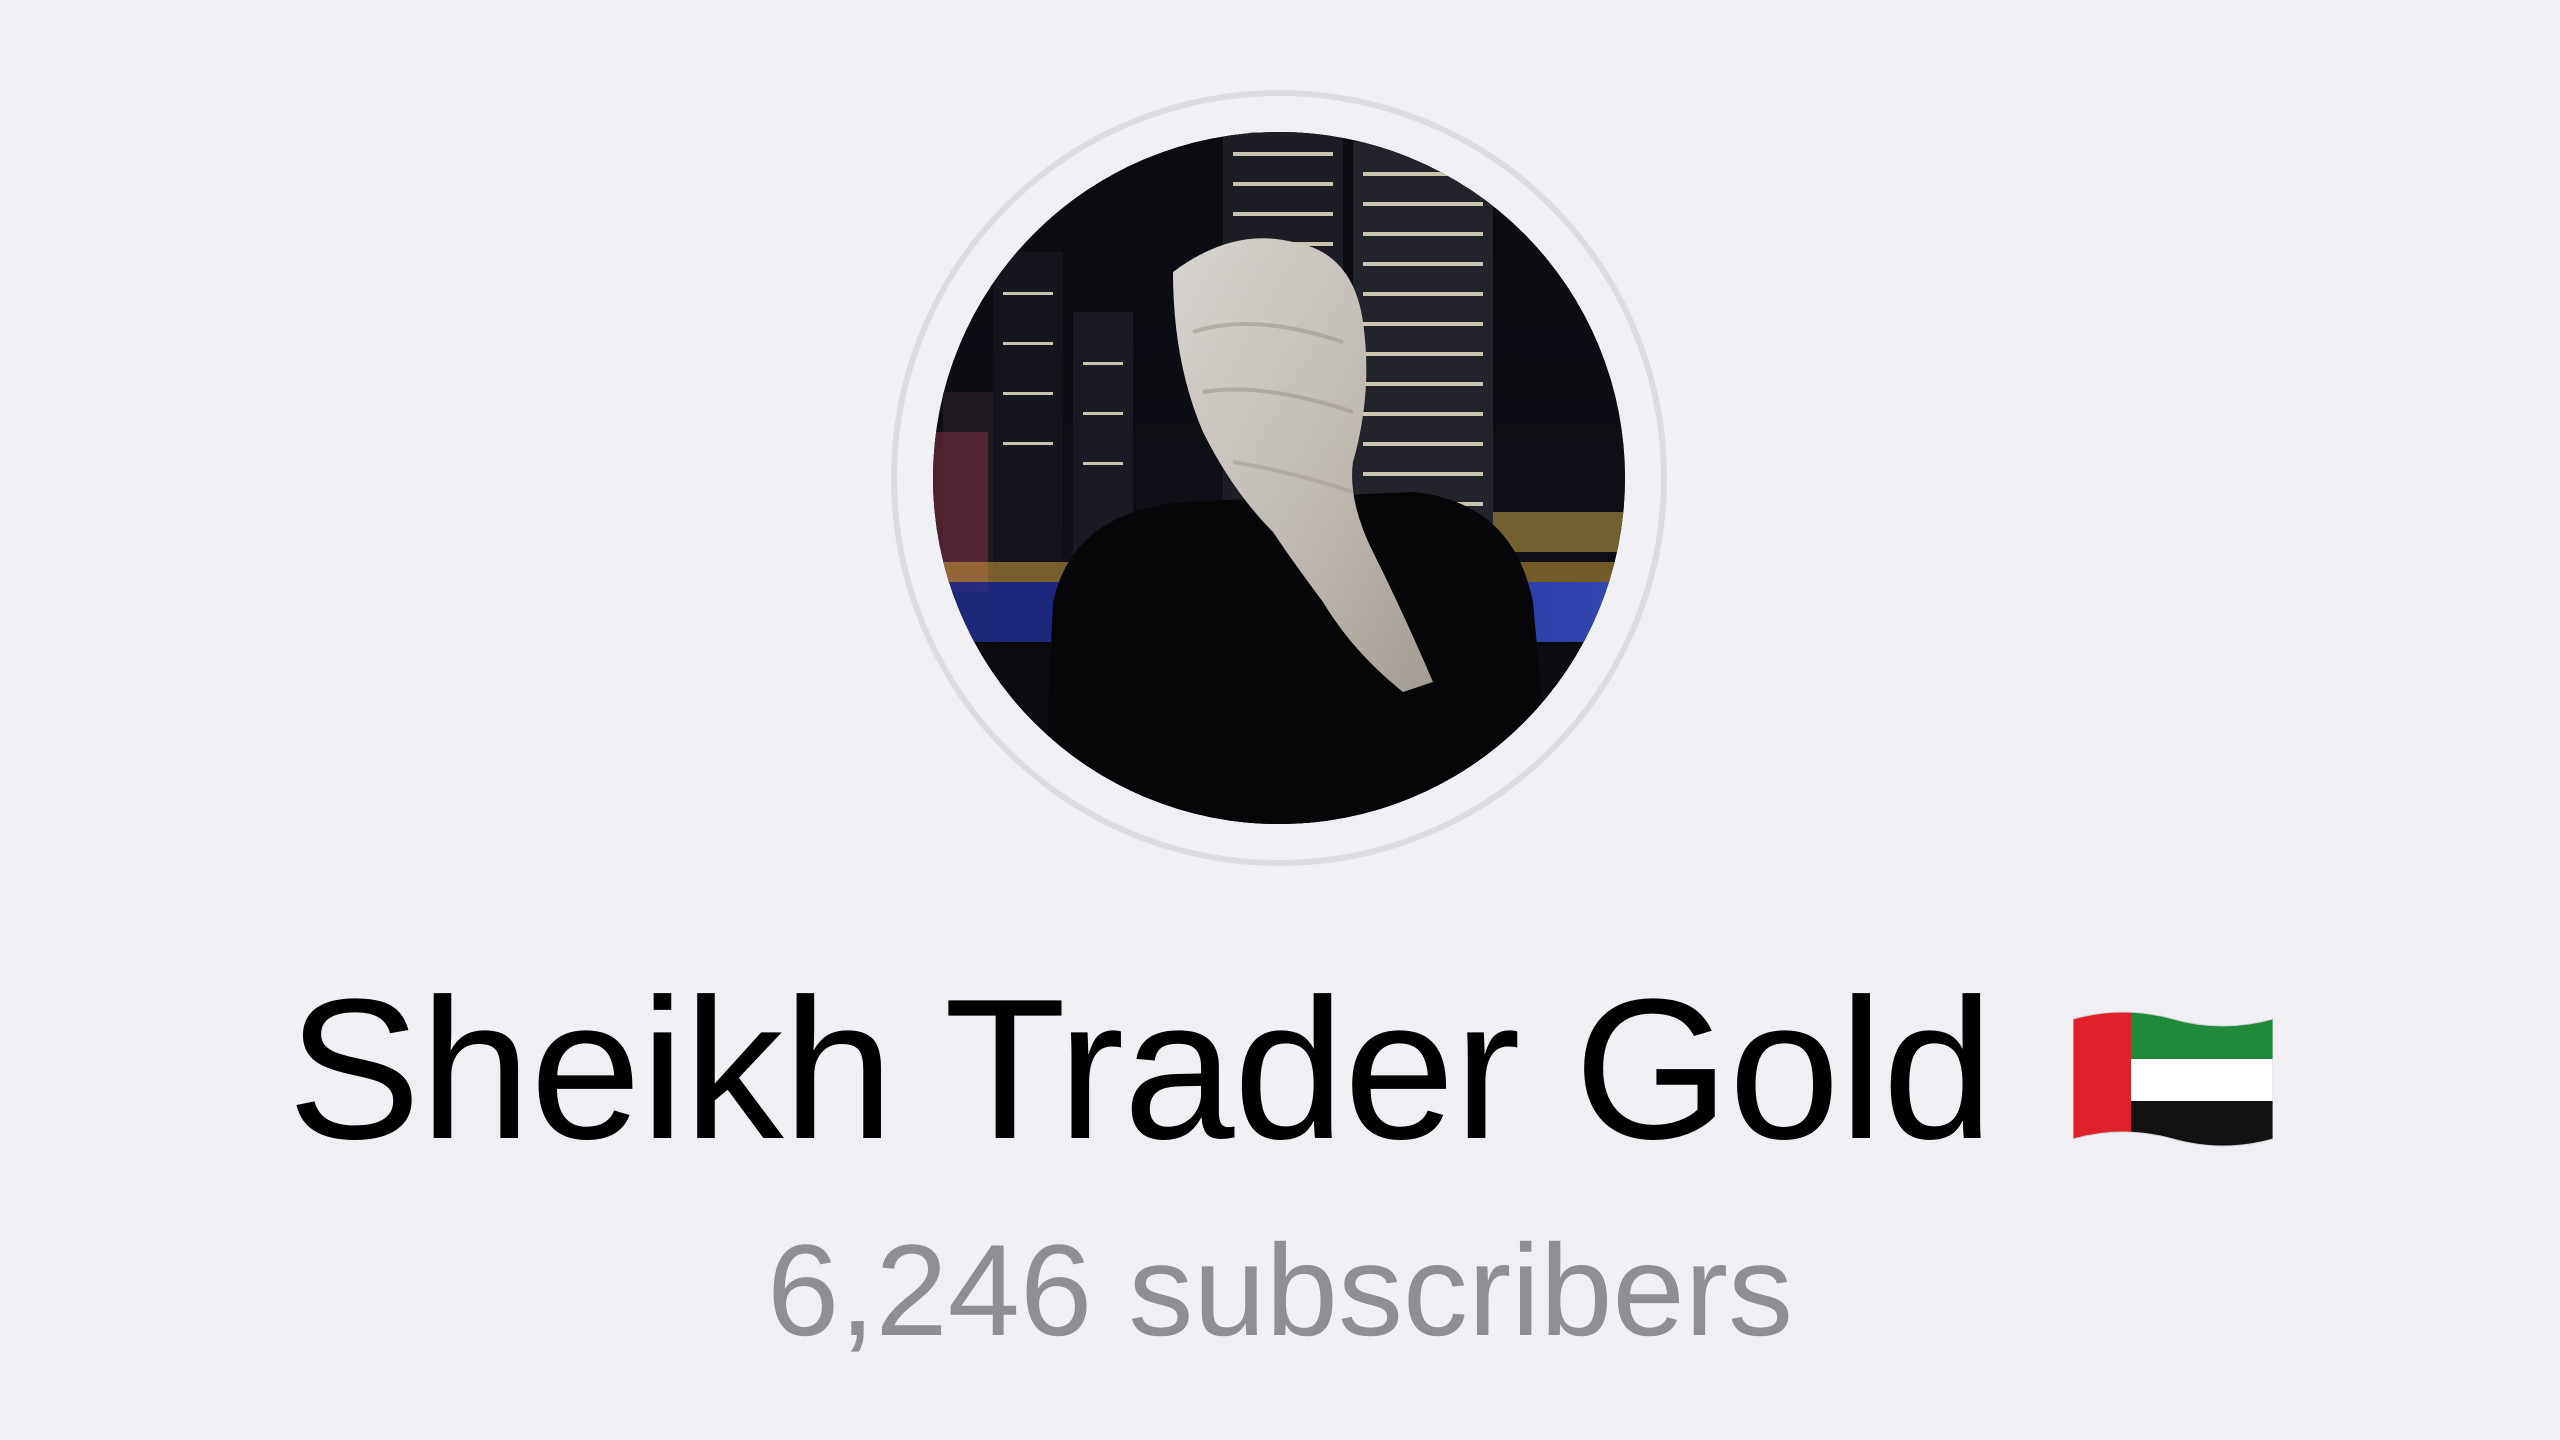 Image resolution: width=2560 pixels, height=1440 pixels. What do you see at coordinates (1140, 1069) in the screenshot?
I see `channel-name: Sheikh Trader Gold` at bounding box center [1140, 1069].